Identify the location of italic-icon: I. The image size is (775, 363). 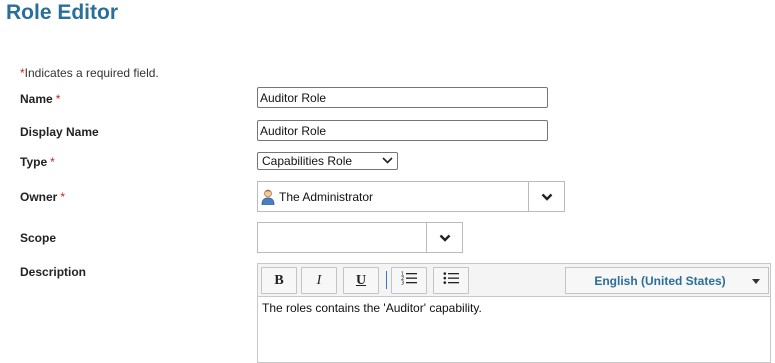
(319, 280).